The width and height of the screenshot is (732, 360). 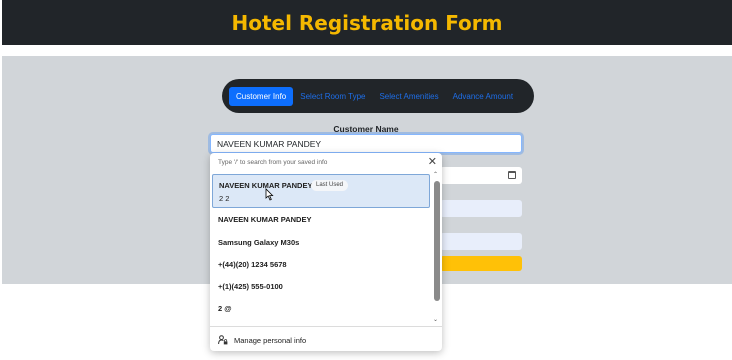 I want to click on tab-customer-info: Customer Info, so click(x=261, y=96).